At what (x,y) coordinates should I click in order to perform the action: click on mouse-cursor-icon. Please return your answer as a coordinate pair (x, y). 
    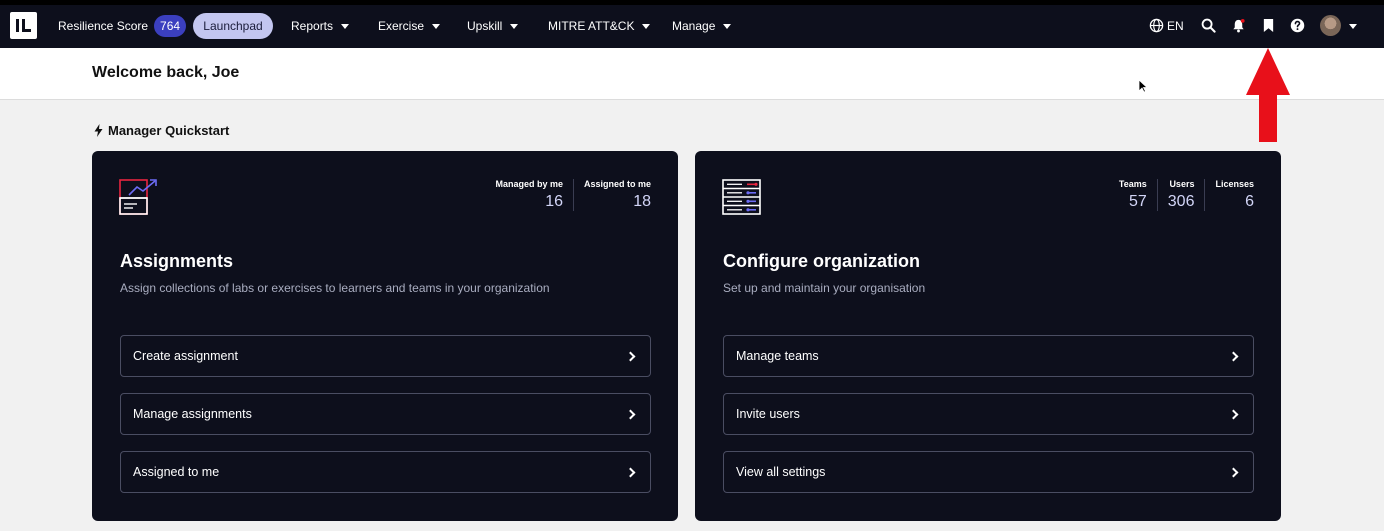
    Looking at the image, I should click on (1143, 86).